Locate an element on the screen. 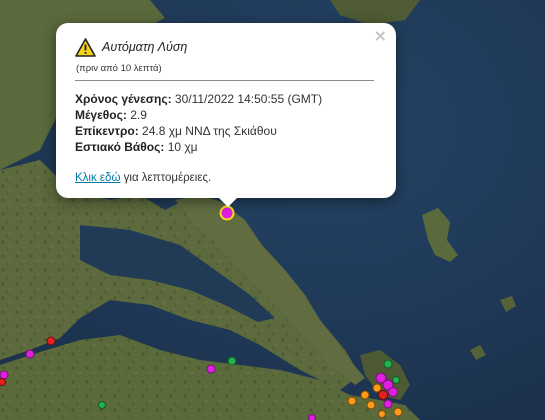  magnitude-label: Μέγεθος: is located at coordinates (101, 115).